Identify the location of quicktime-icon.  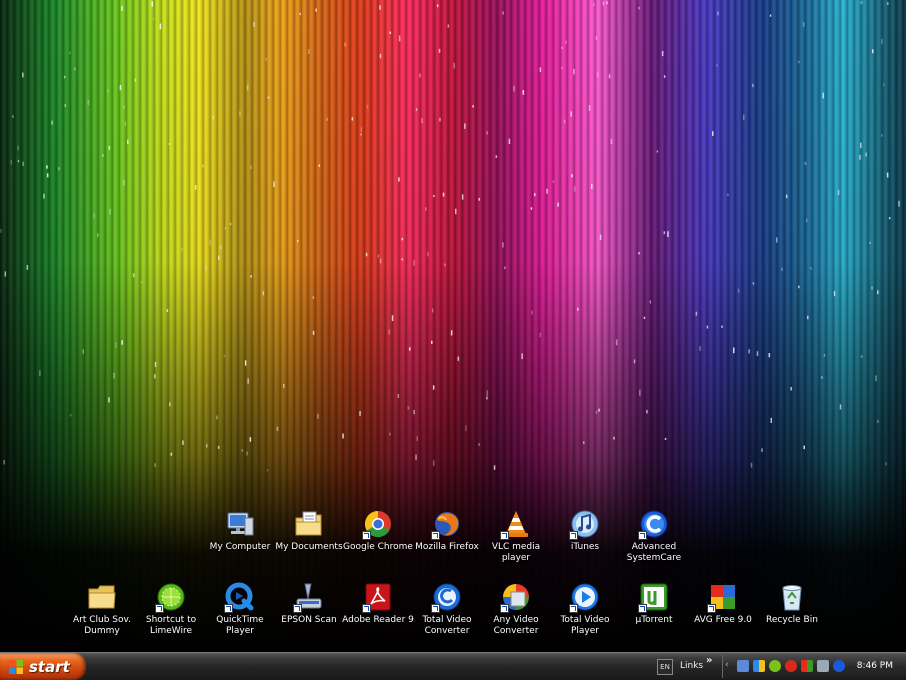
(240, 597).